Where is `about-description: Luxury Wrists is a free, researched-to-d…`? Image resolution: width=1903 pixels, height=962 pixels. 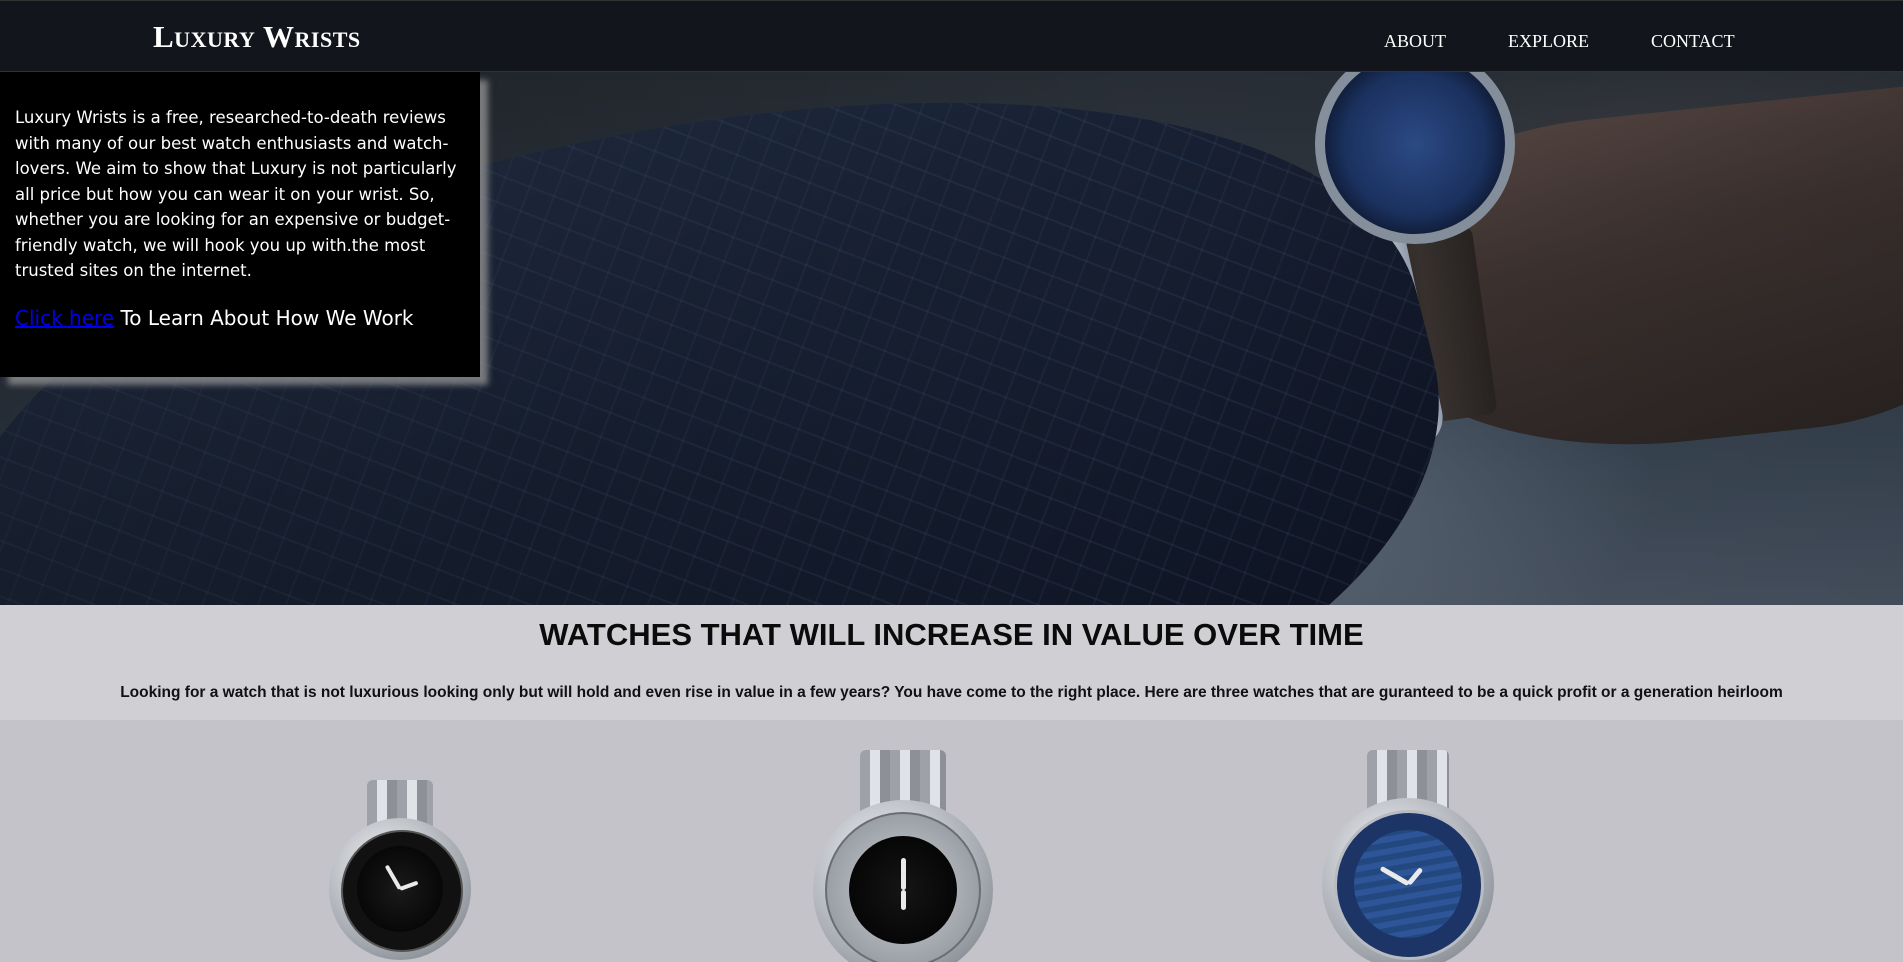
about-description: Luxury Wrists is a free, researched-to-d… is located at coordinates (236, 194).